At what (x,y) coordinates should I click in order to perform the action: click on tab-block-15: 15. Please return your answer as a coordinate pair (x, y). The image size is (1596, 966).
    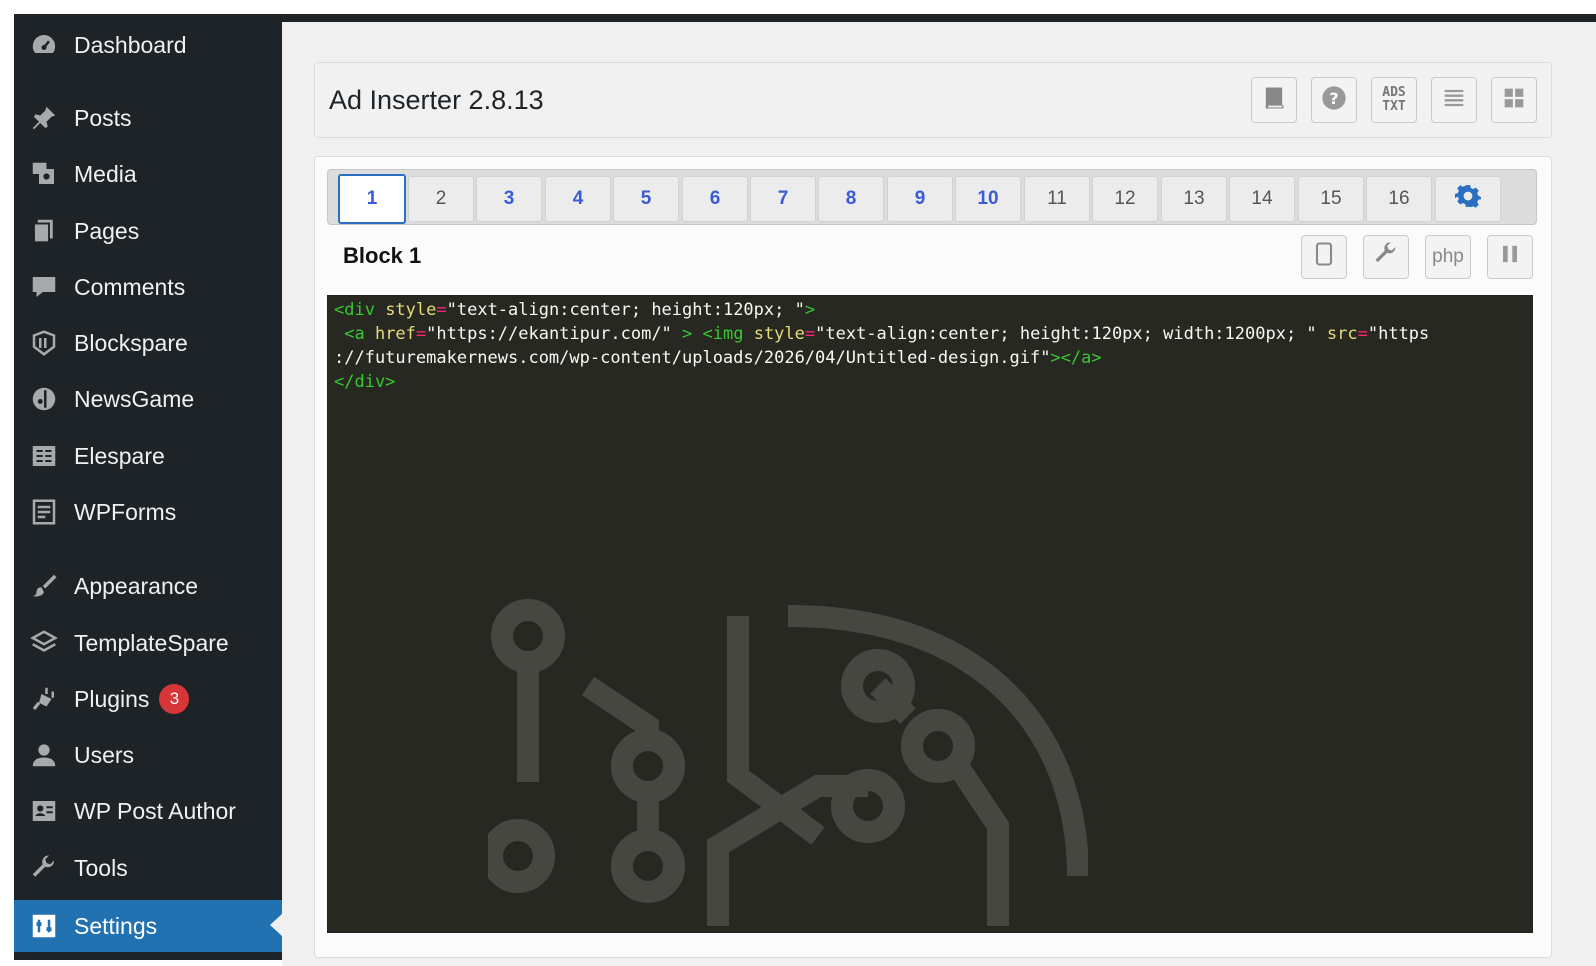
    Looking at the image, I should click on (1331, 199).